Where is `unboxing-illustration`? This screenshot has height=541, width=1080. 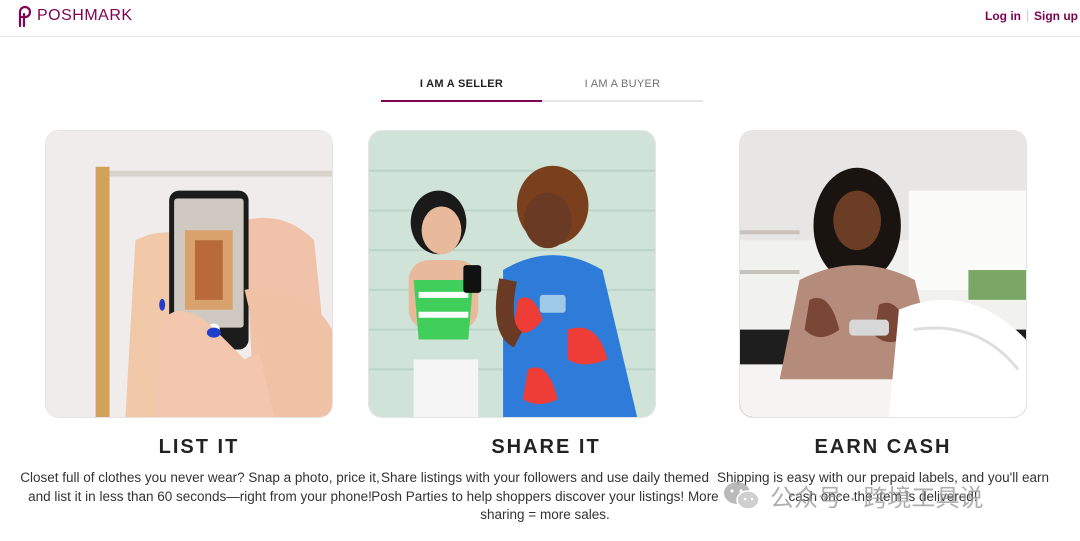 unboxing-illustration is located at coordinates (883, 274).